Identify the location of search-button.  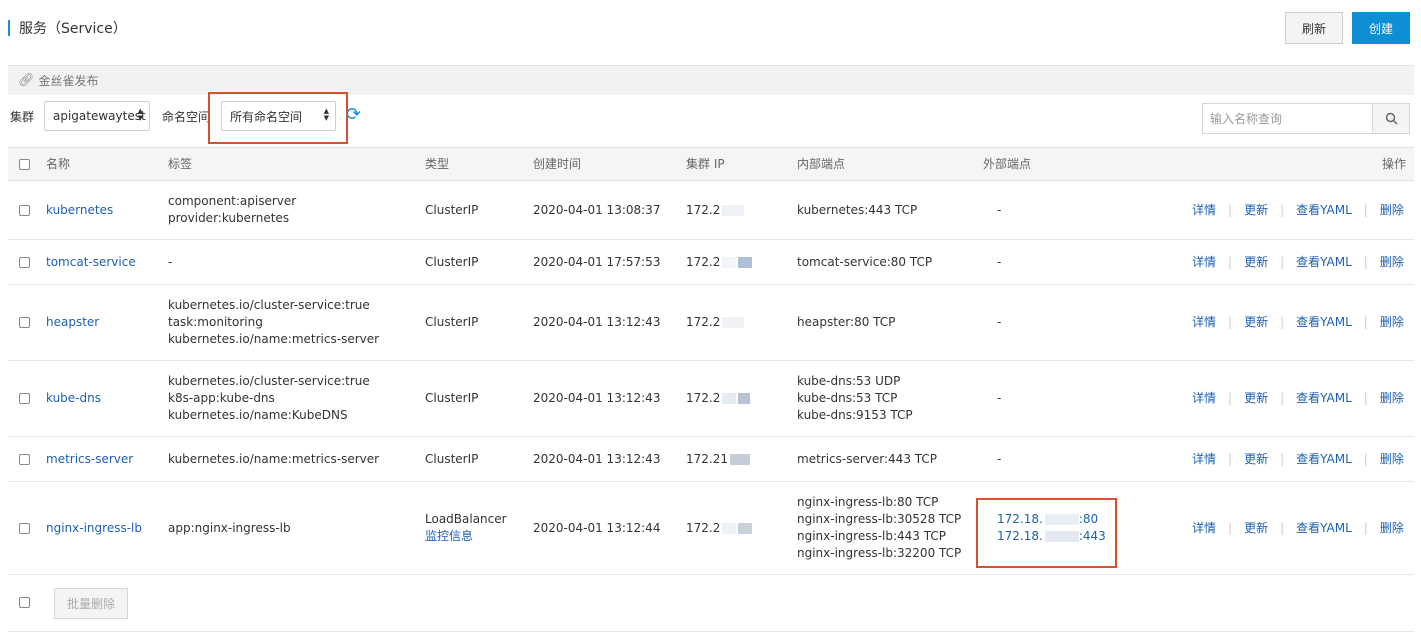
(1390, 118).